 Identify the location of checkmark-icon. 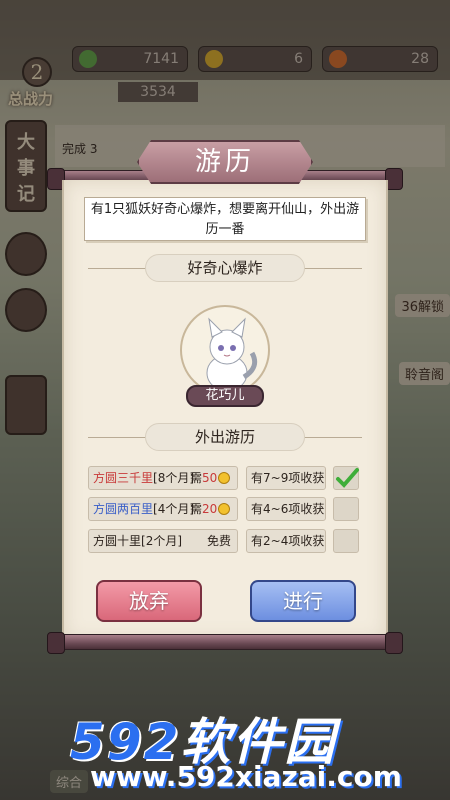
(347, 478).